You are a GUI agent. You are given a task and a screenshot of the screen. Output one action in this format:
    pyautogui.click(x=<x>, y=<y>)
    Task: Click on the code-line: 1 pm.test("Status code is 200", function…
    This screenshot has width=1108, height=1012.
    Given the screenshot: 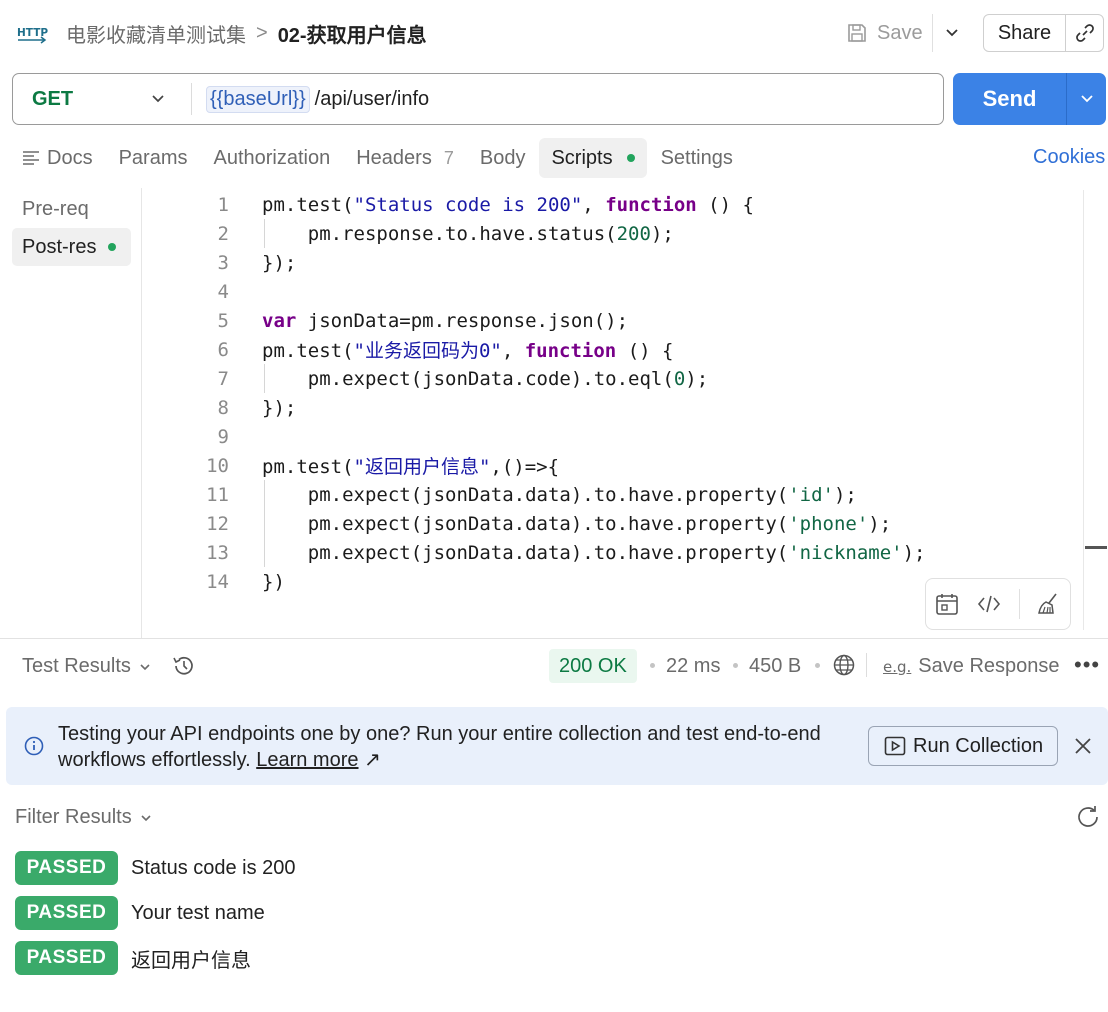 What is the action you would take?
    pyautogui.click(x=448, y=204)
    